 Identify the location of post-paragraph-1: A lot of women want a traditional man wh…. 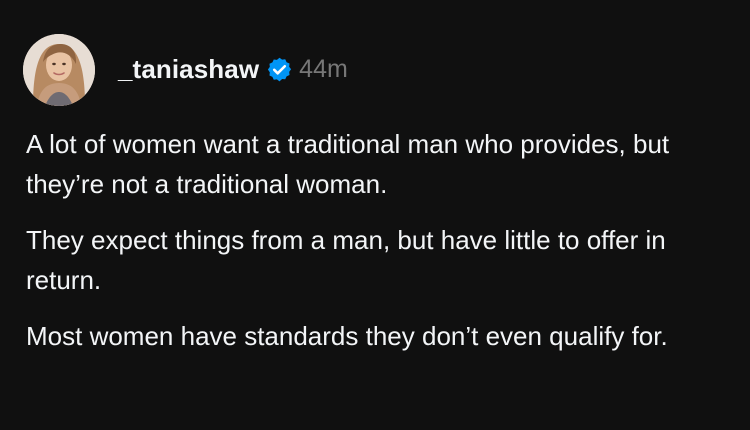
(348, 164).